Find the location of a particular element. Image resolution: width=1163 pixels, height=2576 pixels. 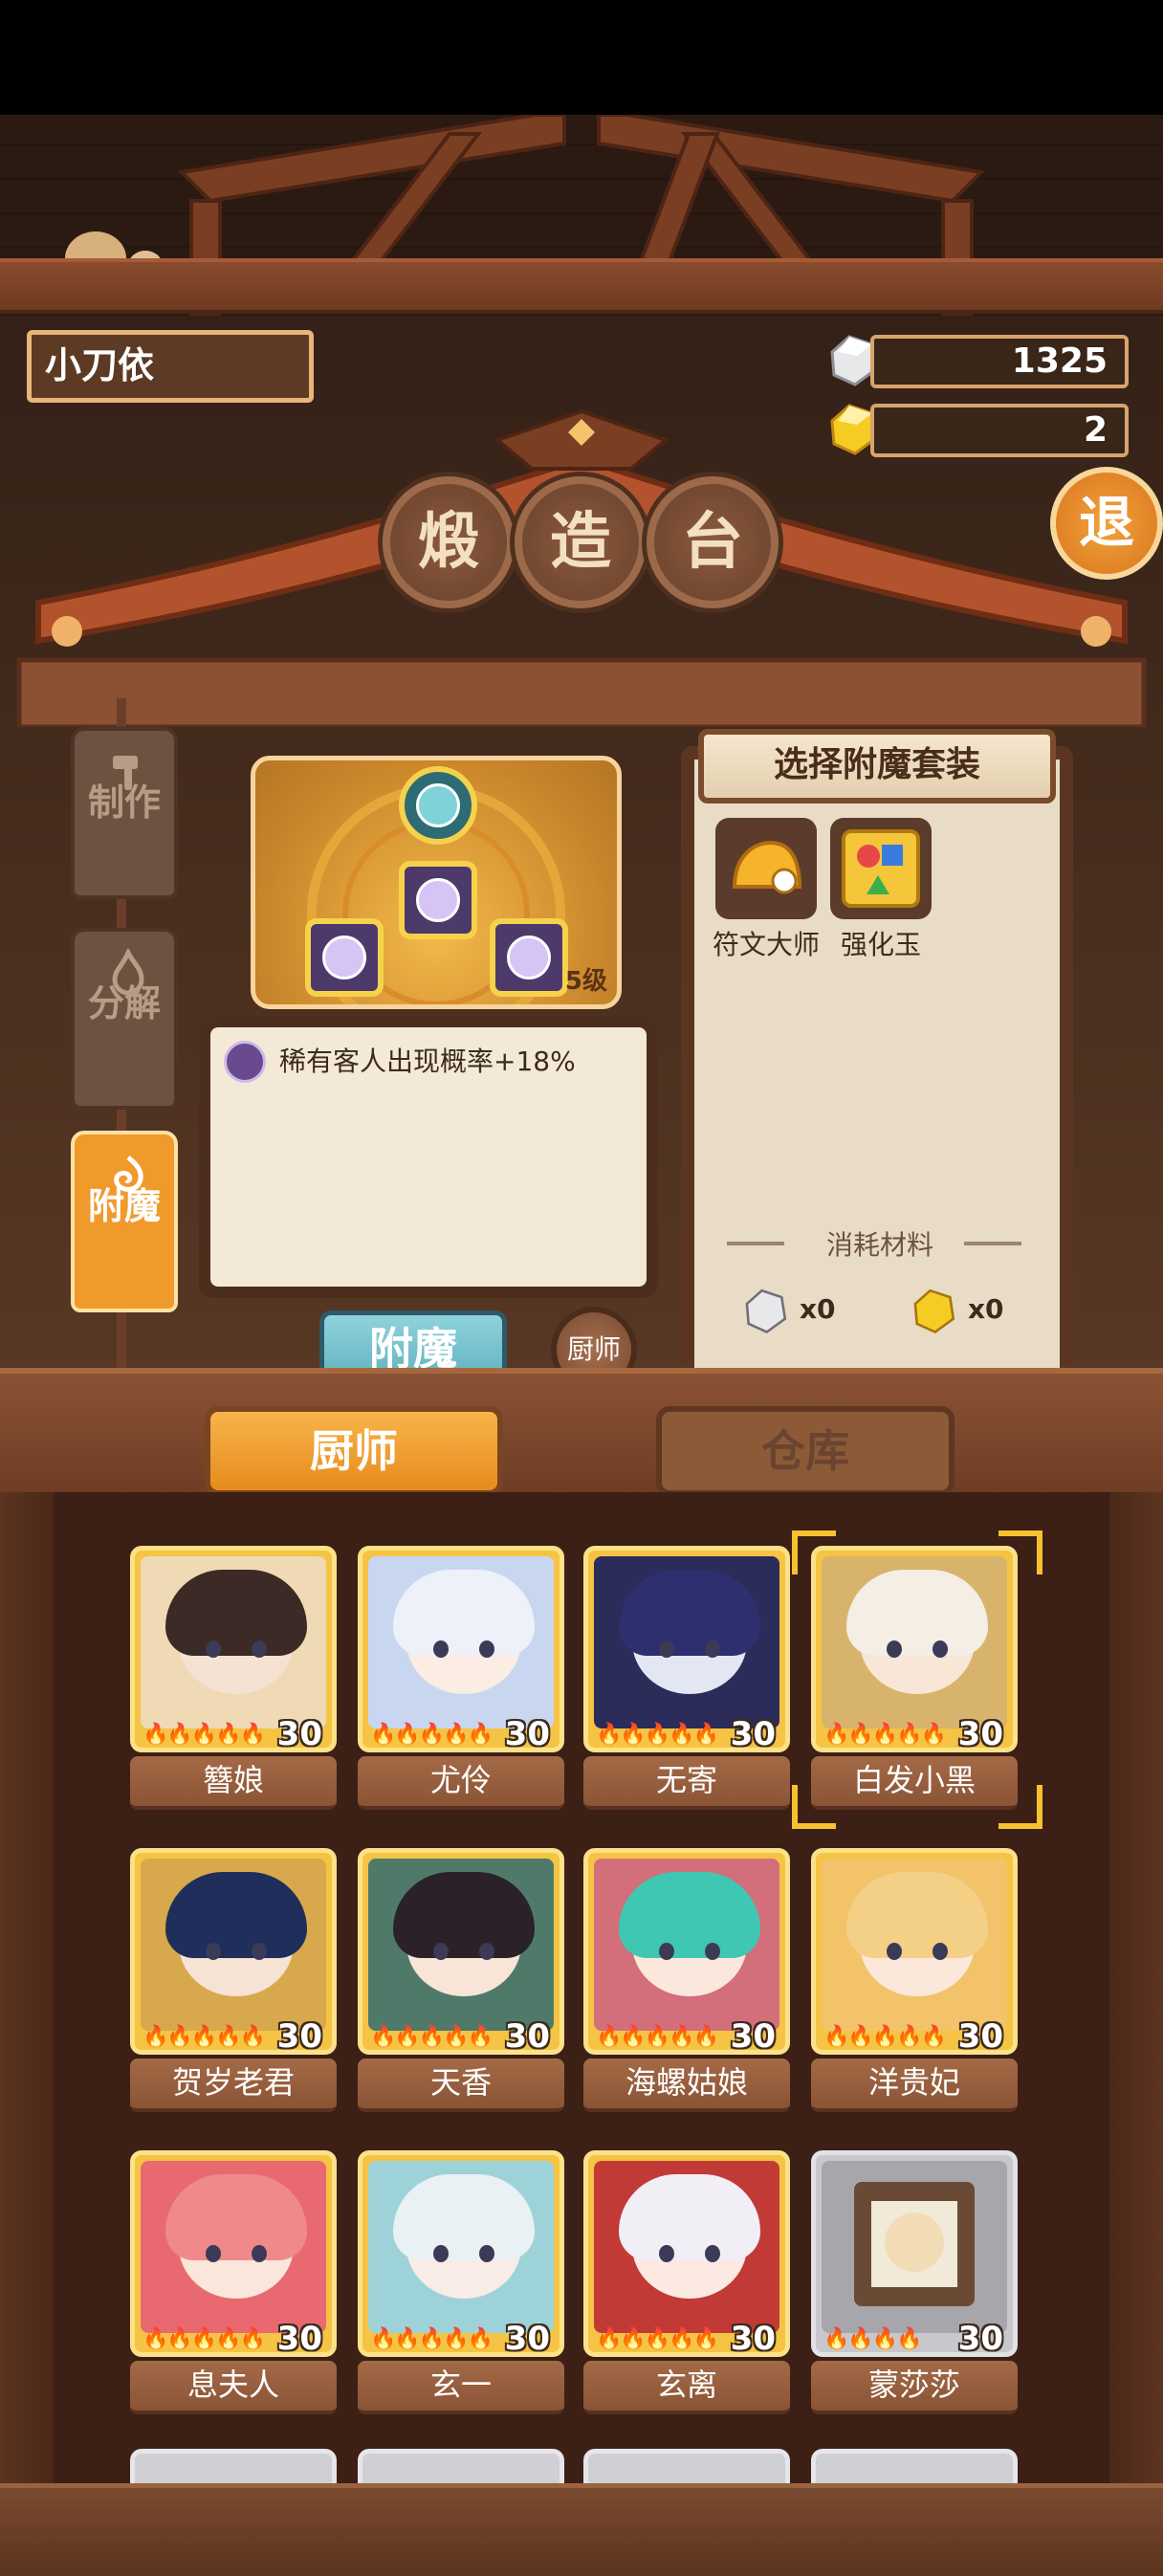

tab-enchant: 附魔 is located at coordinates (124, 1221).